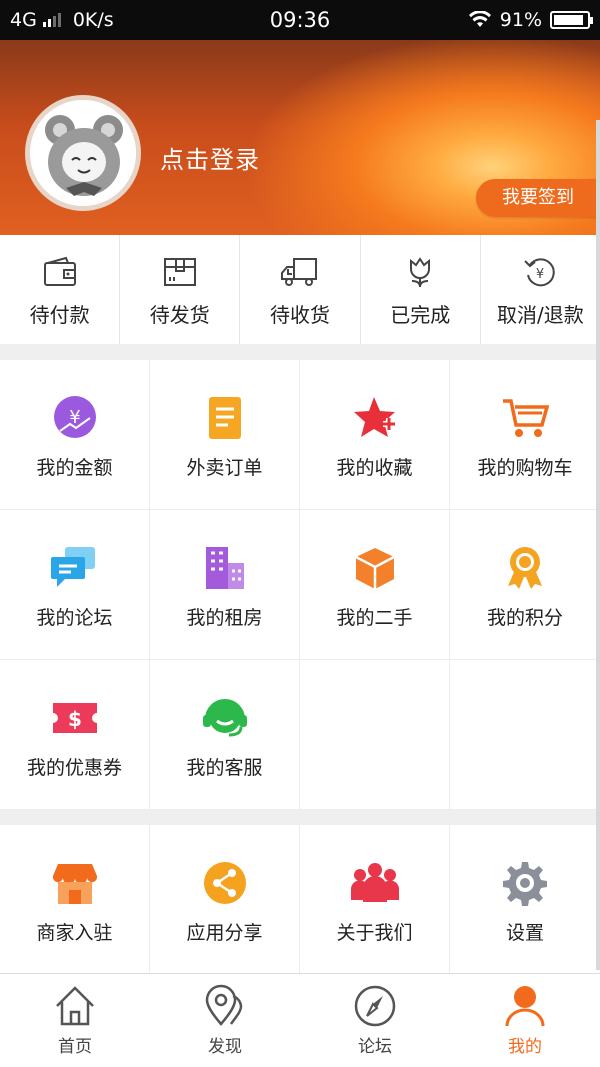  Describe the element at coordinates (210, 157) in the screenshot. I see `login-link: 点击登录` at that location.